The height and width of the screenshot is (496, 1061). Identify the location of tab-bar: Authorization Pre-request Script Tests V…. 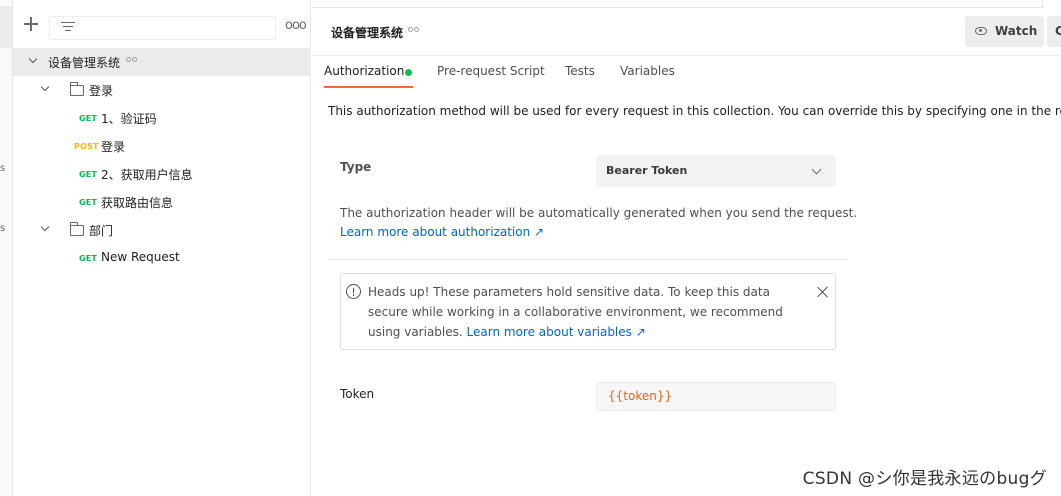
(686, 72).